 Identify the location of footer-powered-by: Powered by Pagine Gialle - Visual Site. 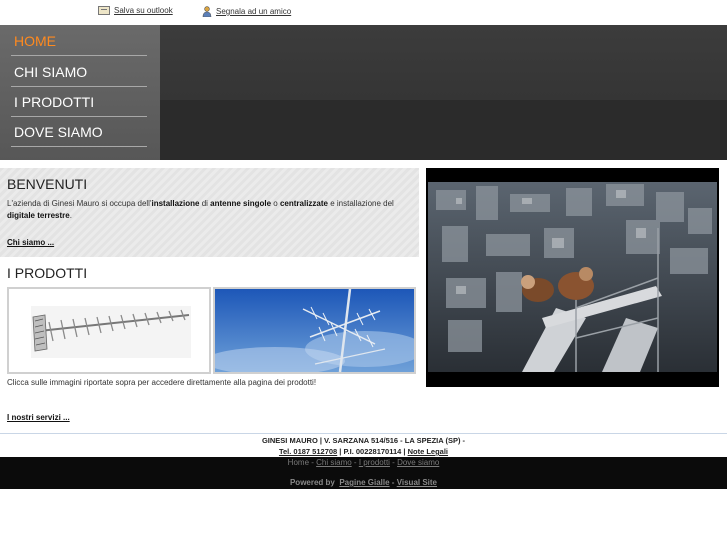
(363, 482).